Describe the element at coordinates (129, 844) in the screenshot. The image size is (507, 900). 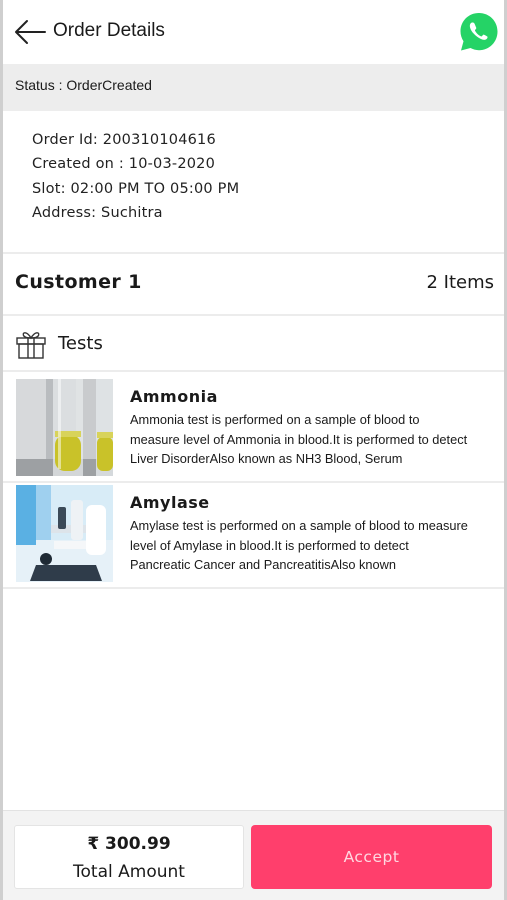
I see `total-amount-value: ₹ 300.99` at that location.